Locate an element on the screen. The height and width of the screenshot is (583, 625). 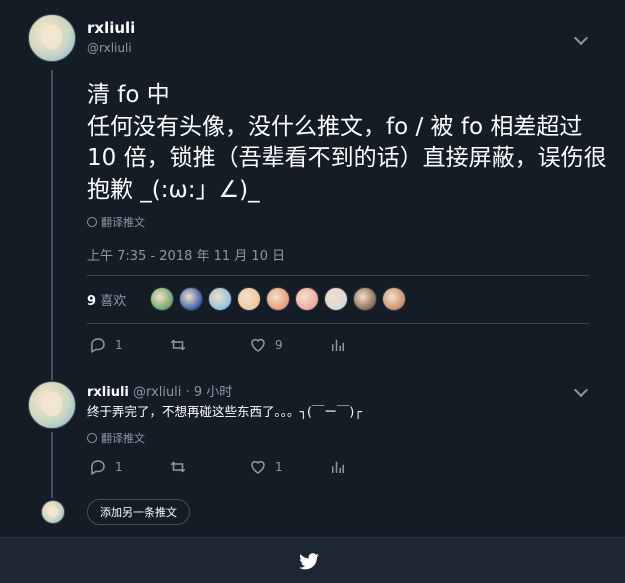
like-button: 9 is located at coordinates (289, 345).